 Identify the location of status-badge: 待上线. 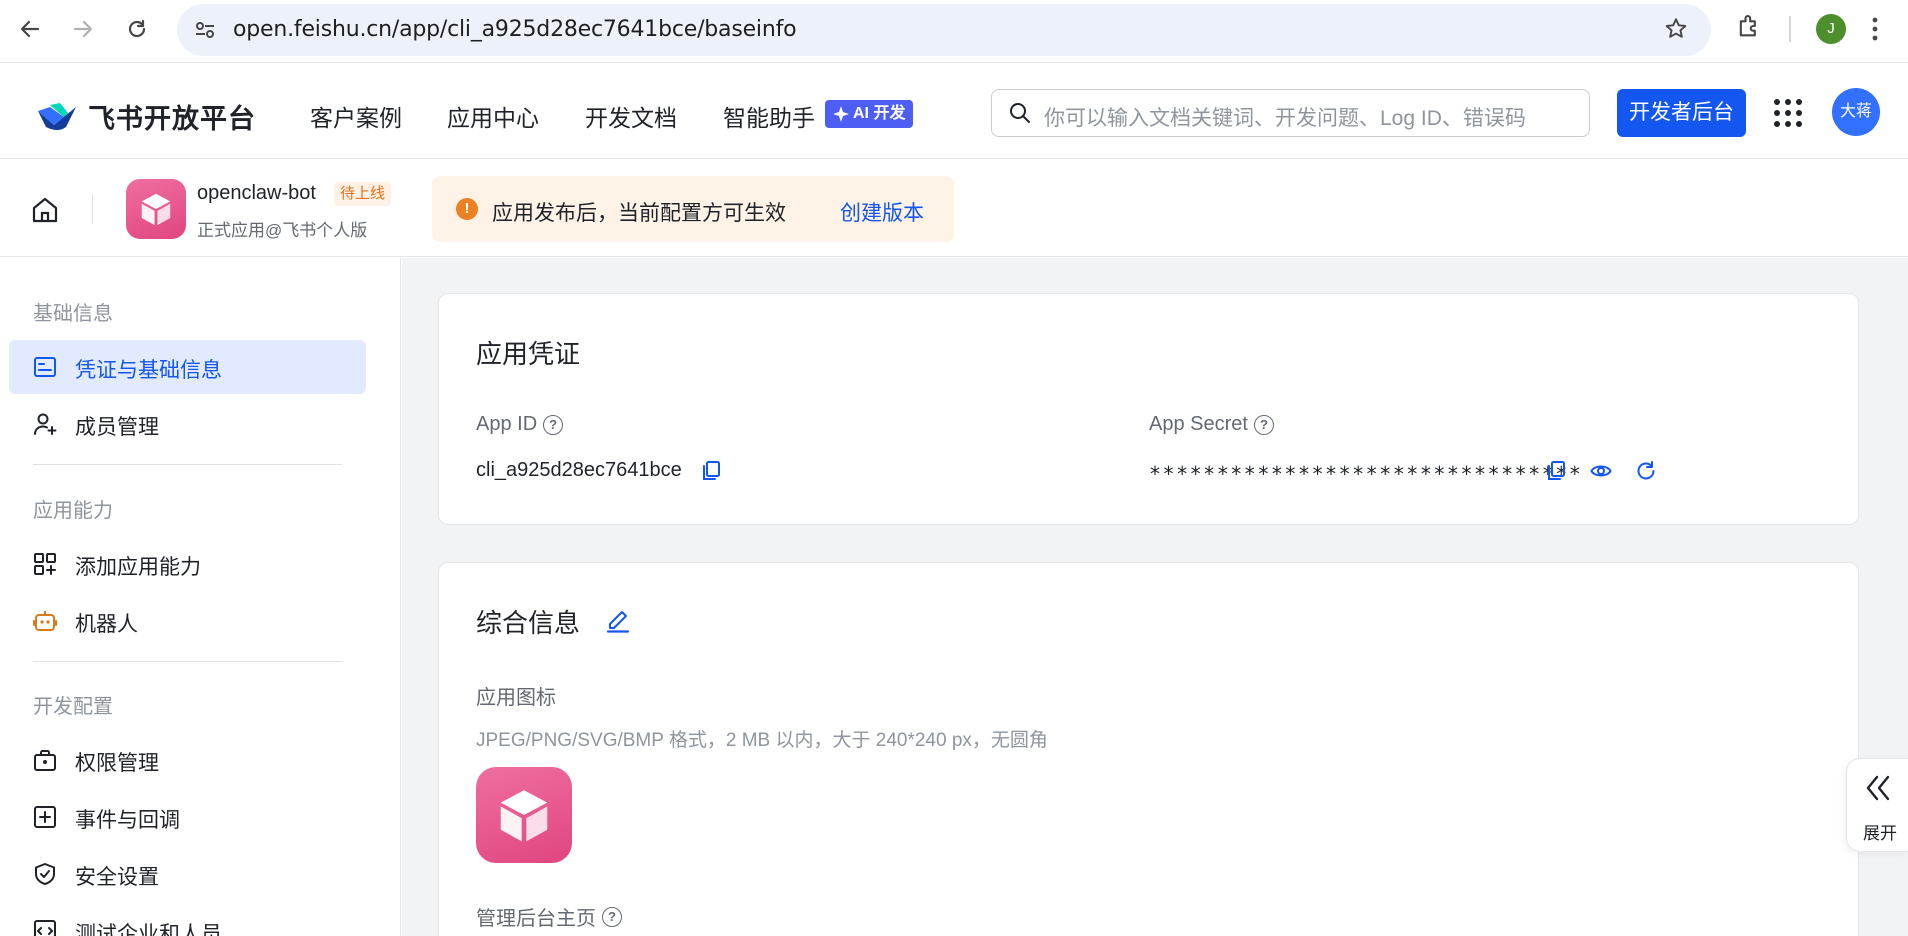
(363, 194).